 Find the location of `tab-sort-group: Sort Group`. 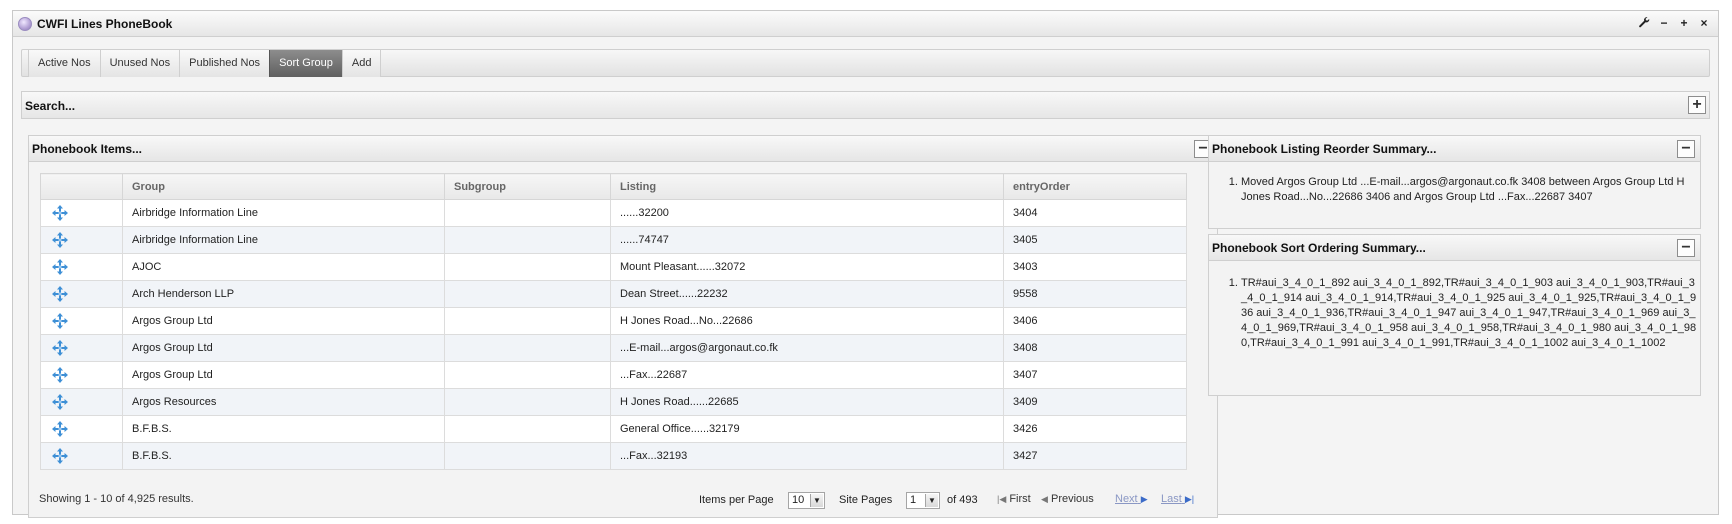

tab-sort-group: Sort Group is located at coordinates (305, 63).